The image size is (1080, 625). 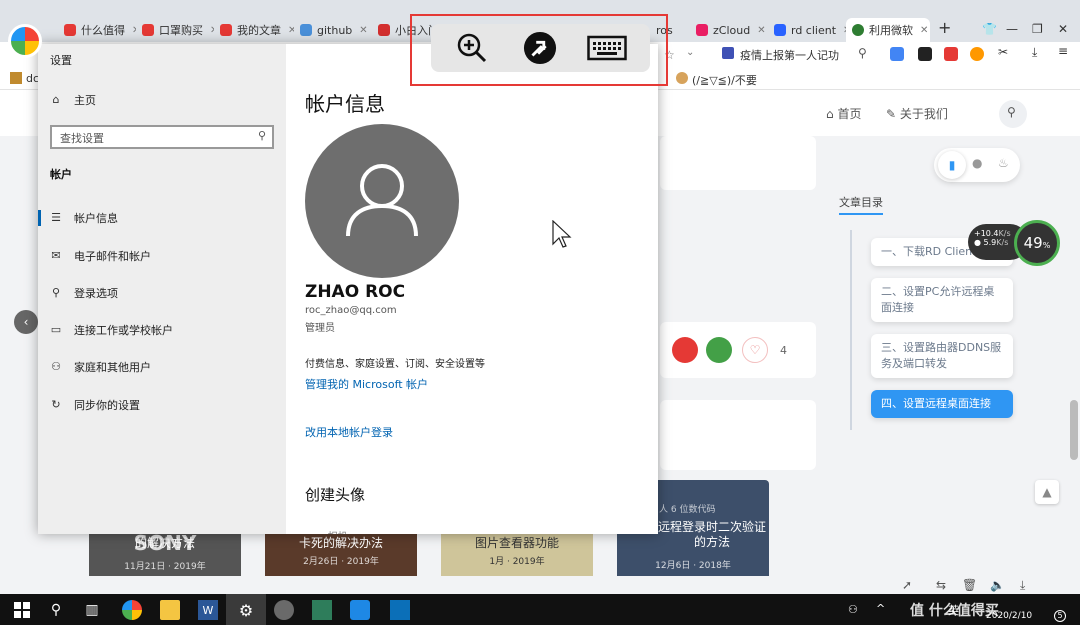 I want to click on close-window-button: ✕, so click(x=1063, y=29).